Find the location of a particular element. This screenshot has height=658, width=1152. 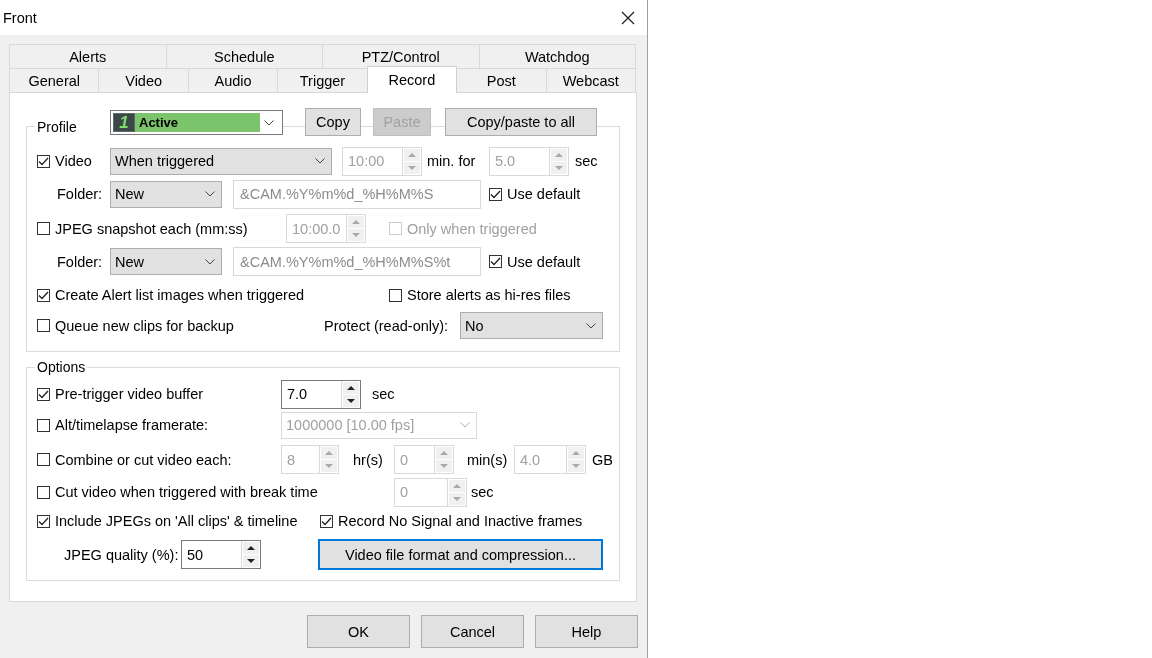

tab: Record is located at coordinates (412, 79).